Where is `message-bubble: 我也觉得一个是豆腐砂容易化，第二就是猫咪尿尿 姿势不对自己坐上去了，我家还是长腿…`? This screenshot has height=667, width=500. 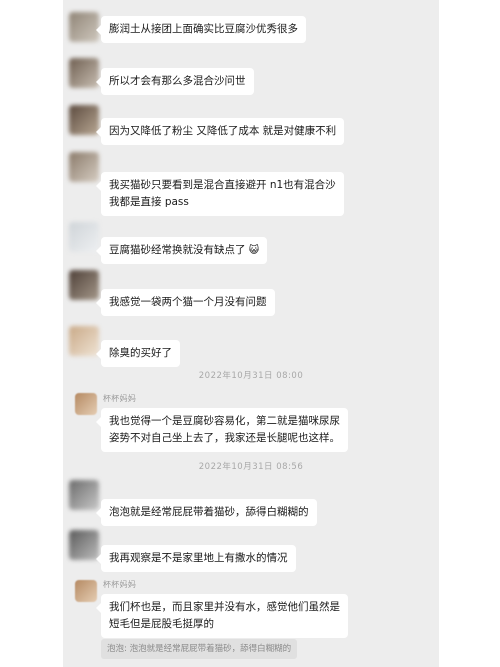 message-bubble: 我也觉得一个是豆腐砂容易化，第二就是猫咪尿尿 姿势不对自己坐上去了，我家还是长腿… is located at coordinates (222, 430).